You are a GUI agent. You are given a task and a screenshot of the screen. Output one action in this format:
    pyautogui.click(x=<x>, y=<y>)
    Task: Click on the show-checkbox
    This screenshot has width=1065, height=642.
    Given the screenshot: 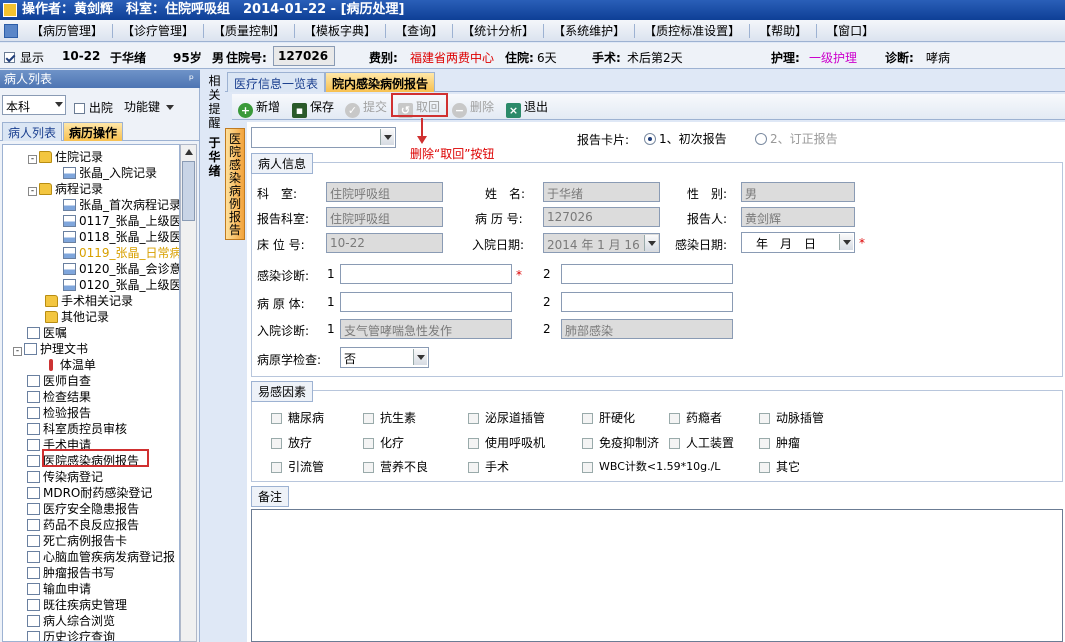 What is the action you would take?
    pyautogui.click(x=9, y=57)
    